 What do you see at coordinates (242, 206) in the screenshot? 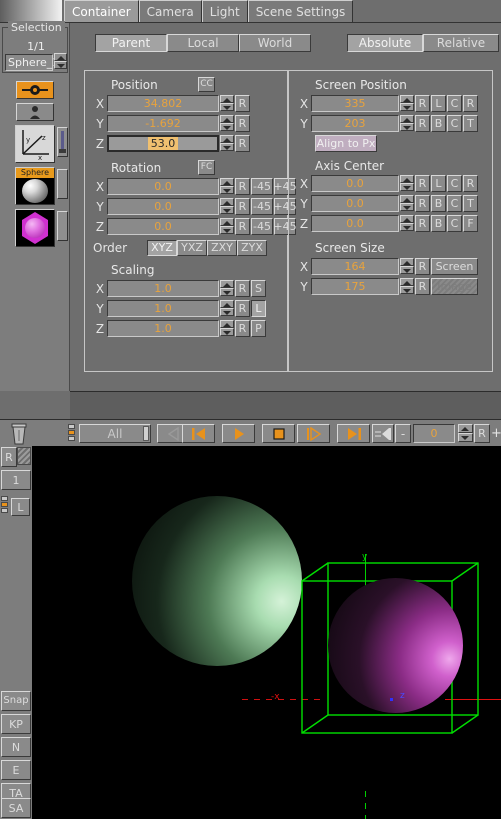
I see `rotation-y-reset: R` at bounding box center [242, 206].